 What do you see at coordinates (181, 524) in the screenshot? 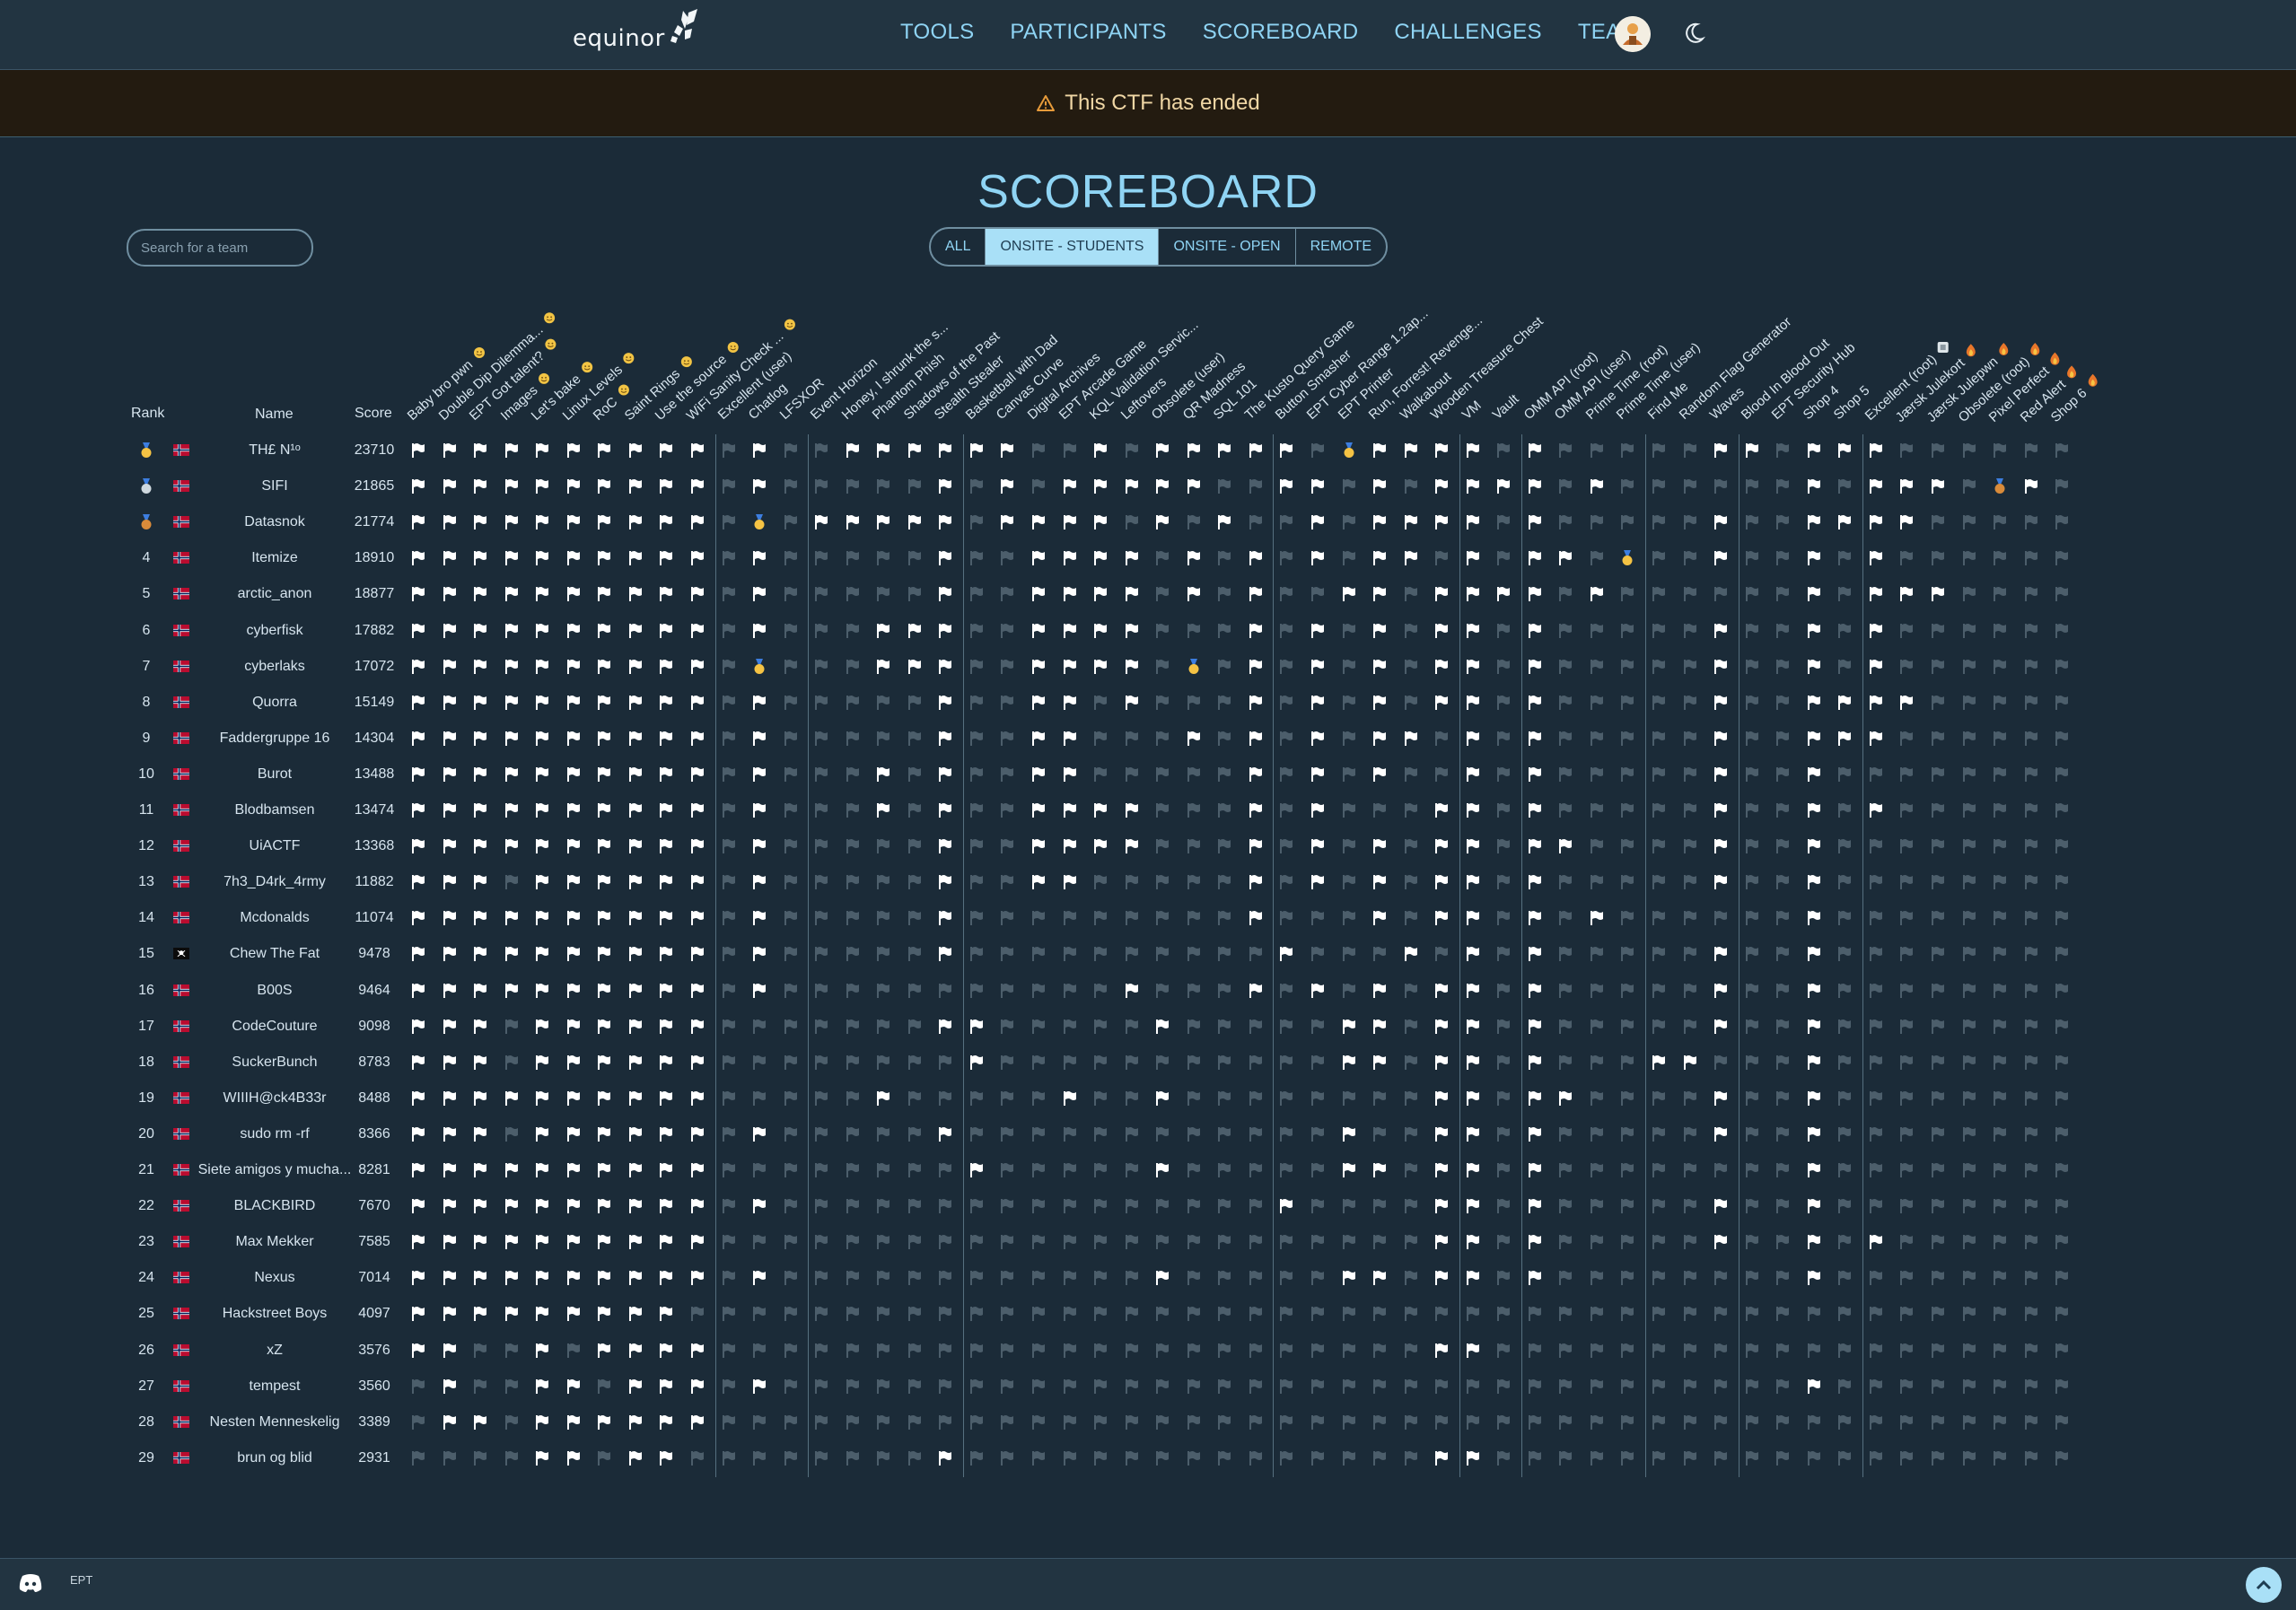
I see `norway-flag-icon` at bounding box center [181, 524].